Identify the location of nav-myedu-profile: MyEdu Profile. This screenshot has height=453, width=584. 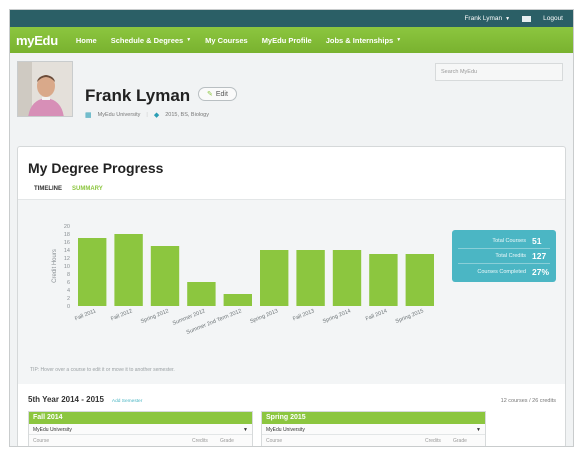
(287, 40).